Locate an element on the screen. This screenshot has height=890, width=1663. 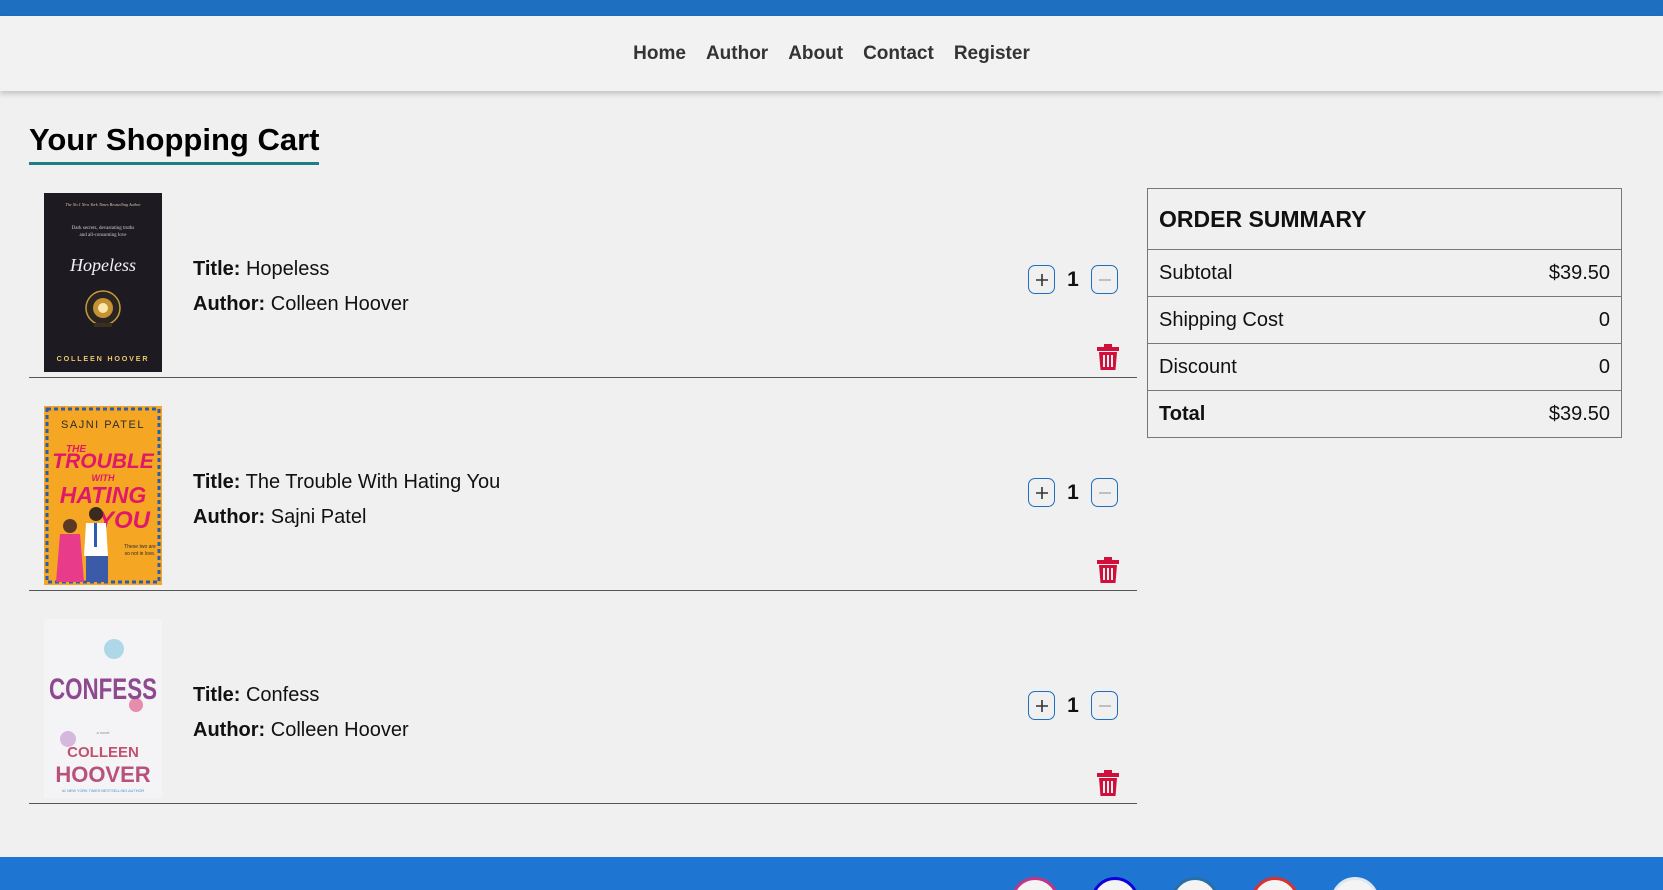
nav-link-about: About is located at coordinates (815, 54).